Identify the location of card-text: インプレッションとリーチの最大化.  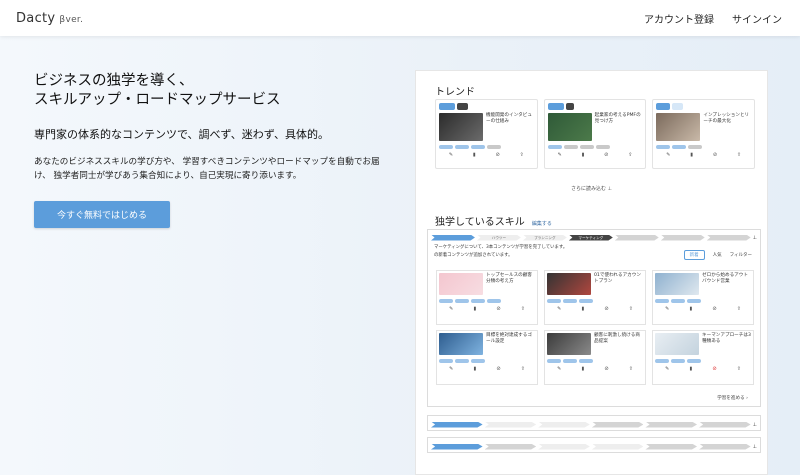
(727, 127).